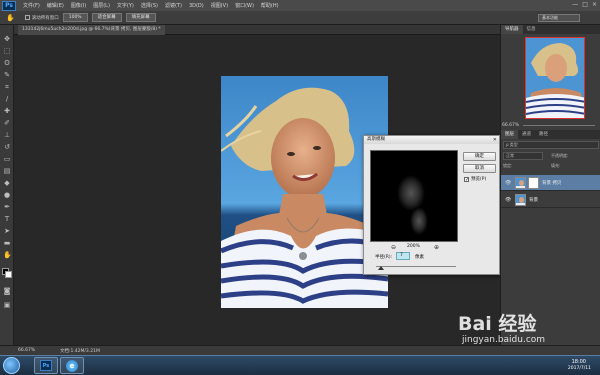 This screenshot has width=600, height=375. Describe the element at coordinates (559, 18) in the screenshot. I see `workspace-select: 基本功能` at that location.